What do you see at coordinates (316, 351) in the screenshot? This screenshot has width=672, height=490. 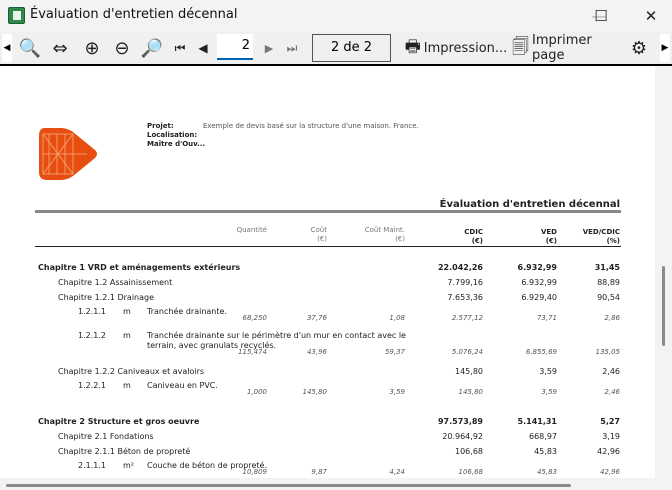 I see `item-cost: 43,96` at bounding box center [316, 351].